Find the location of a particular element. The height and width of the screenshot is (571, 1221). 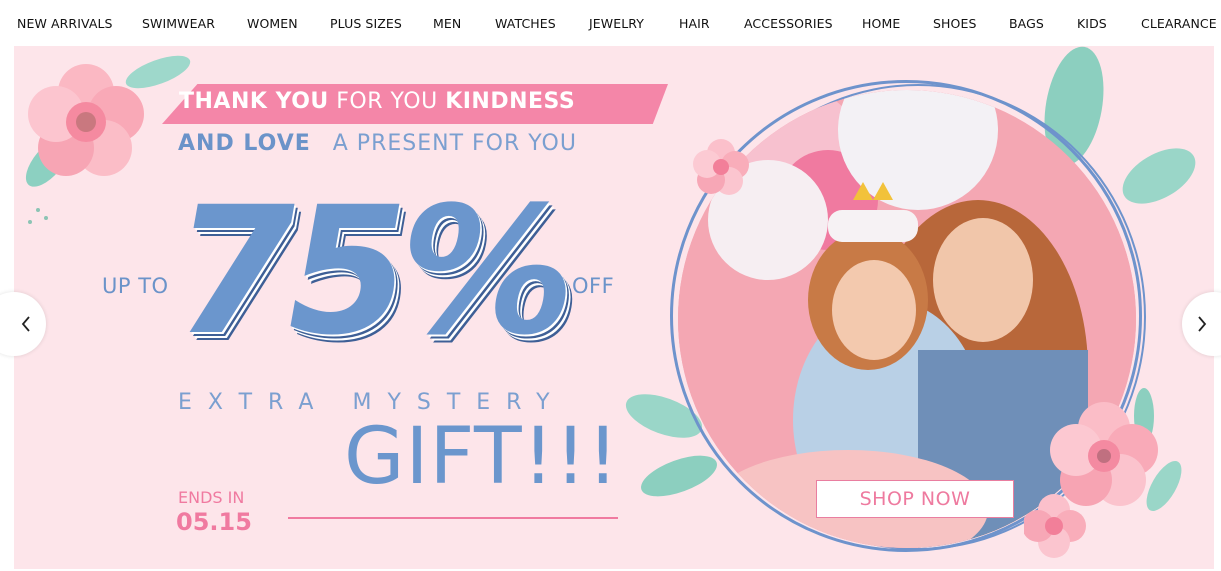

divider-line is located at coordinates (453, 518).